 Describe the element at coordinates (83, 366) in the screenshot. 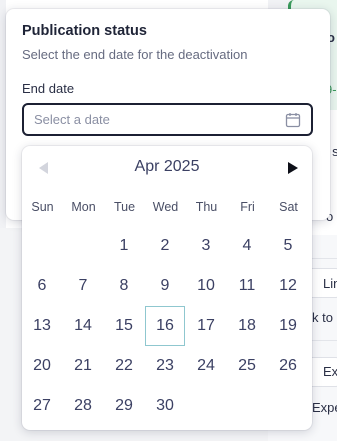

I see `calendar-day: 21` at that location.